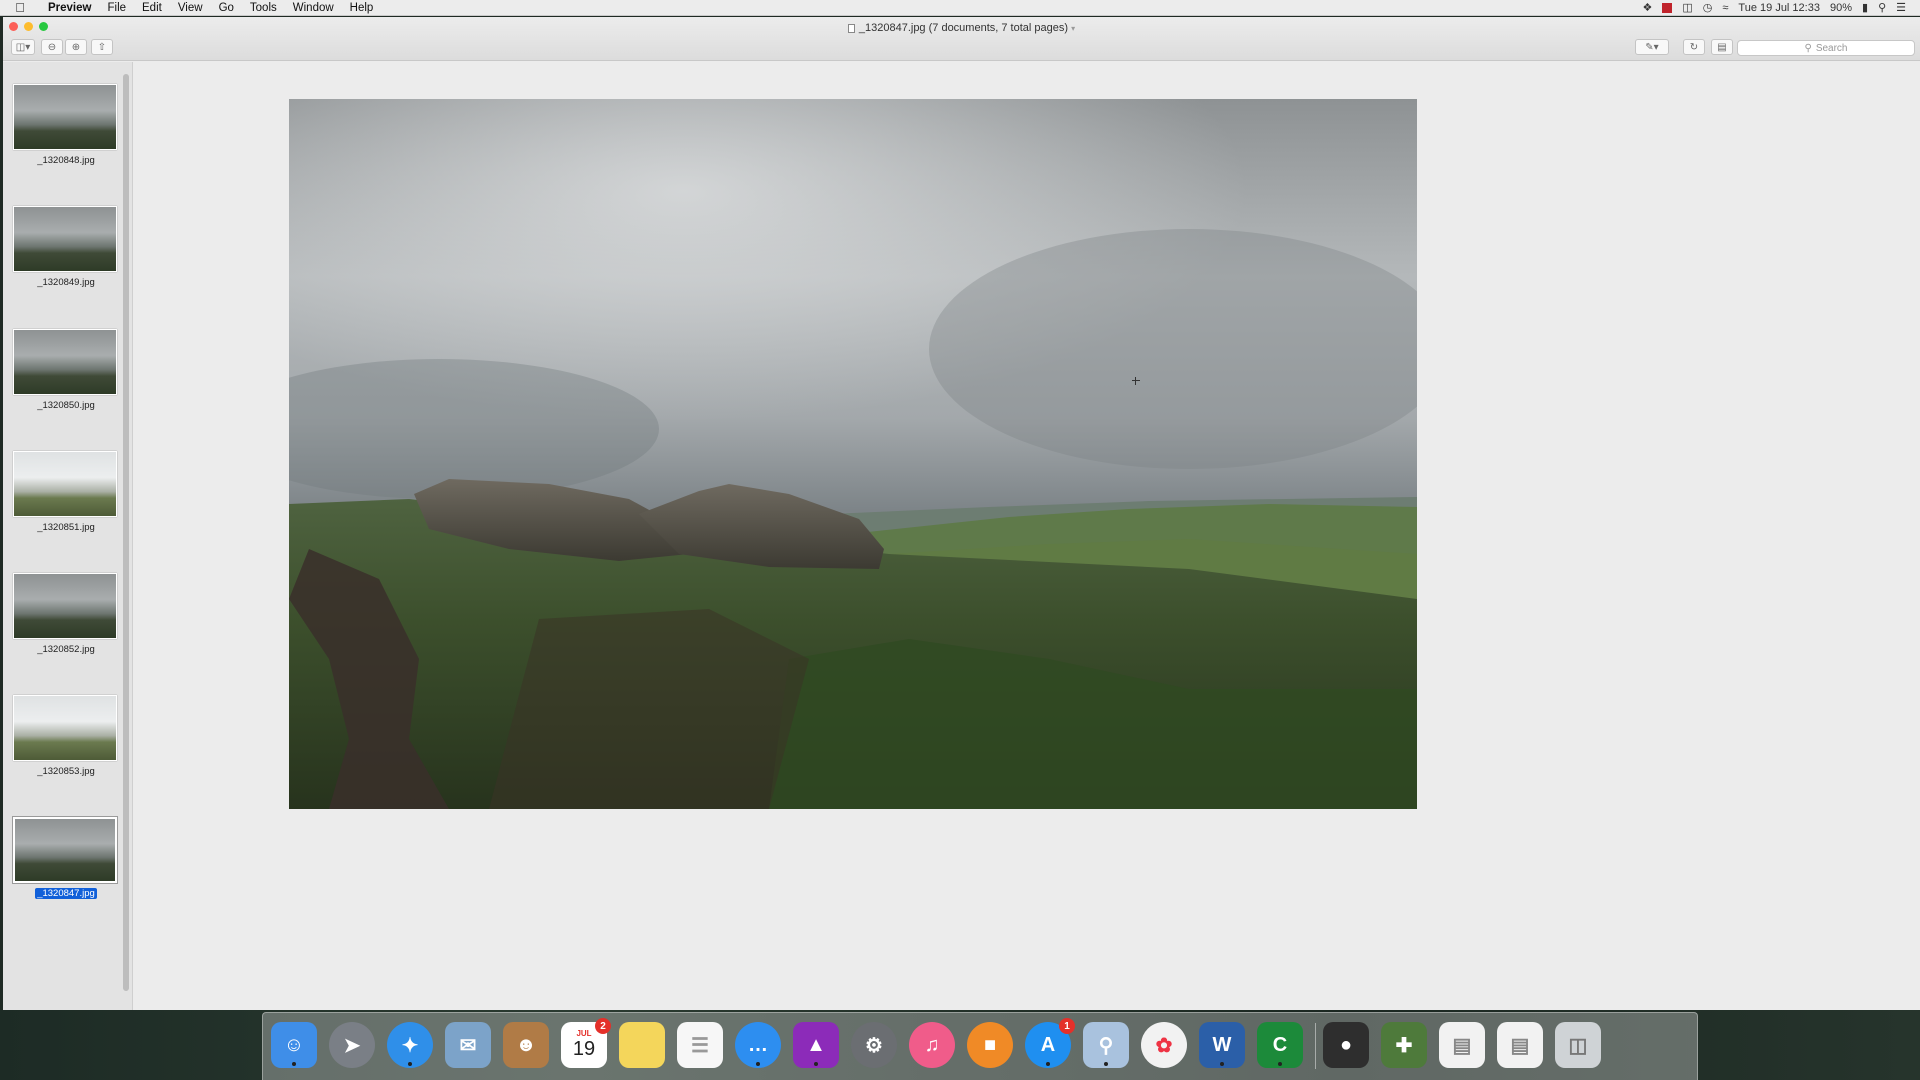 The image size is (1920, 1080). Describe the element at coordinates (1901, 7) in the screenshot. I see `notification-center-icon: ☰` at that location.